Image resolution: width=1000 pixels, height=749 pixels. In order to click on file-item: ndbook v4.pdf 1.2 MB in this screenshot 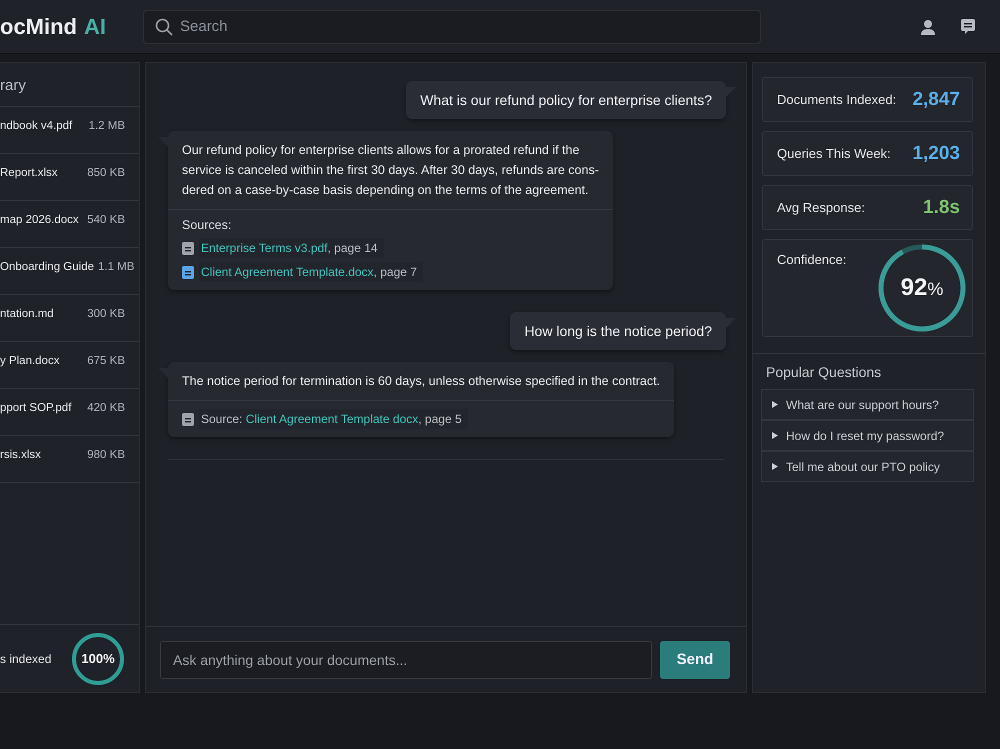, I will do `click(69, 130)`.